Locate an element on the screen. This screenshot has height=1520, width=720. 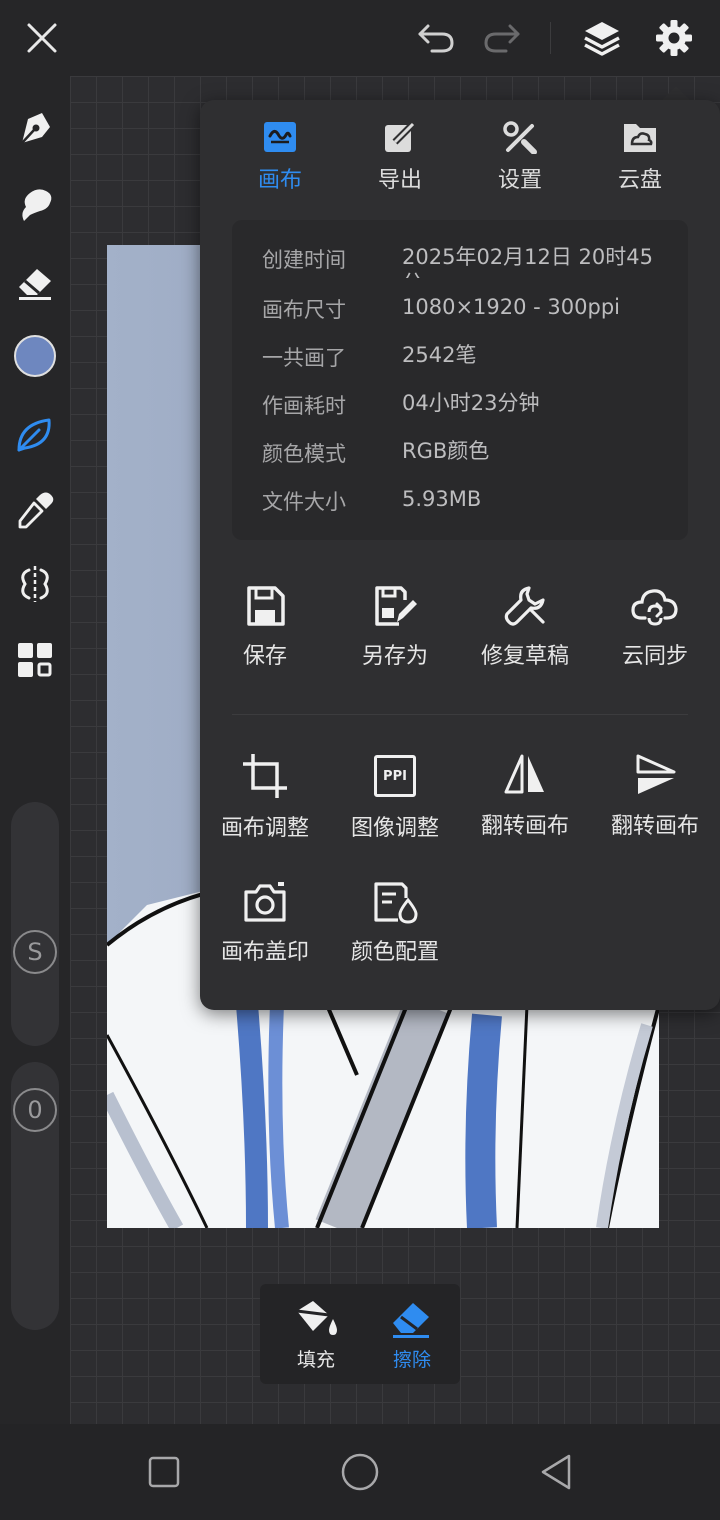
info-key: 画布尺寸 is located at coordinates (304, 310).